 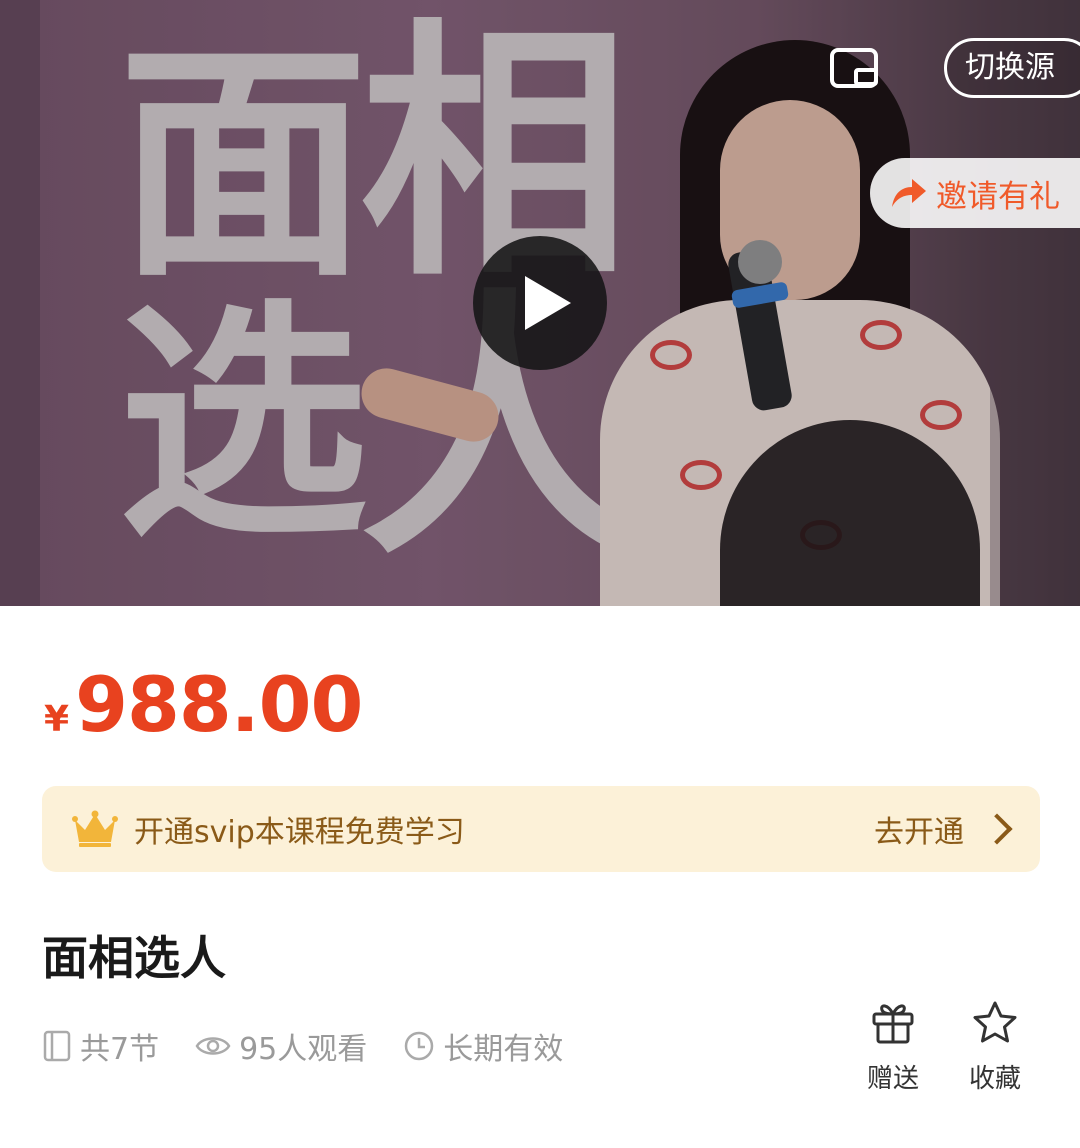 What do you see at coordinates (893, 1047) in the screenshot?
I see `gift-button: 赠送` at bounding box center [893, 1047].